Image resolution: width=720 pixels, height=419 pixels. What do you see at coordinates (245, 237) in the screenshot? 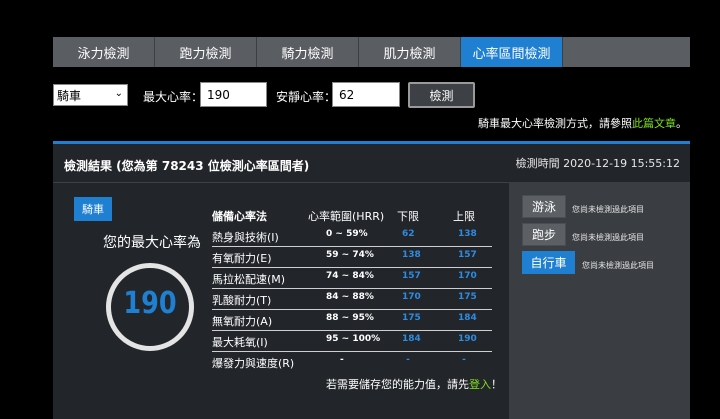
I see `zone-name: 熱身與技術(I)` at bounding box center [245, 237].